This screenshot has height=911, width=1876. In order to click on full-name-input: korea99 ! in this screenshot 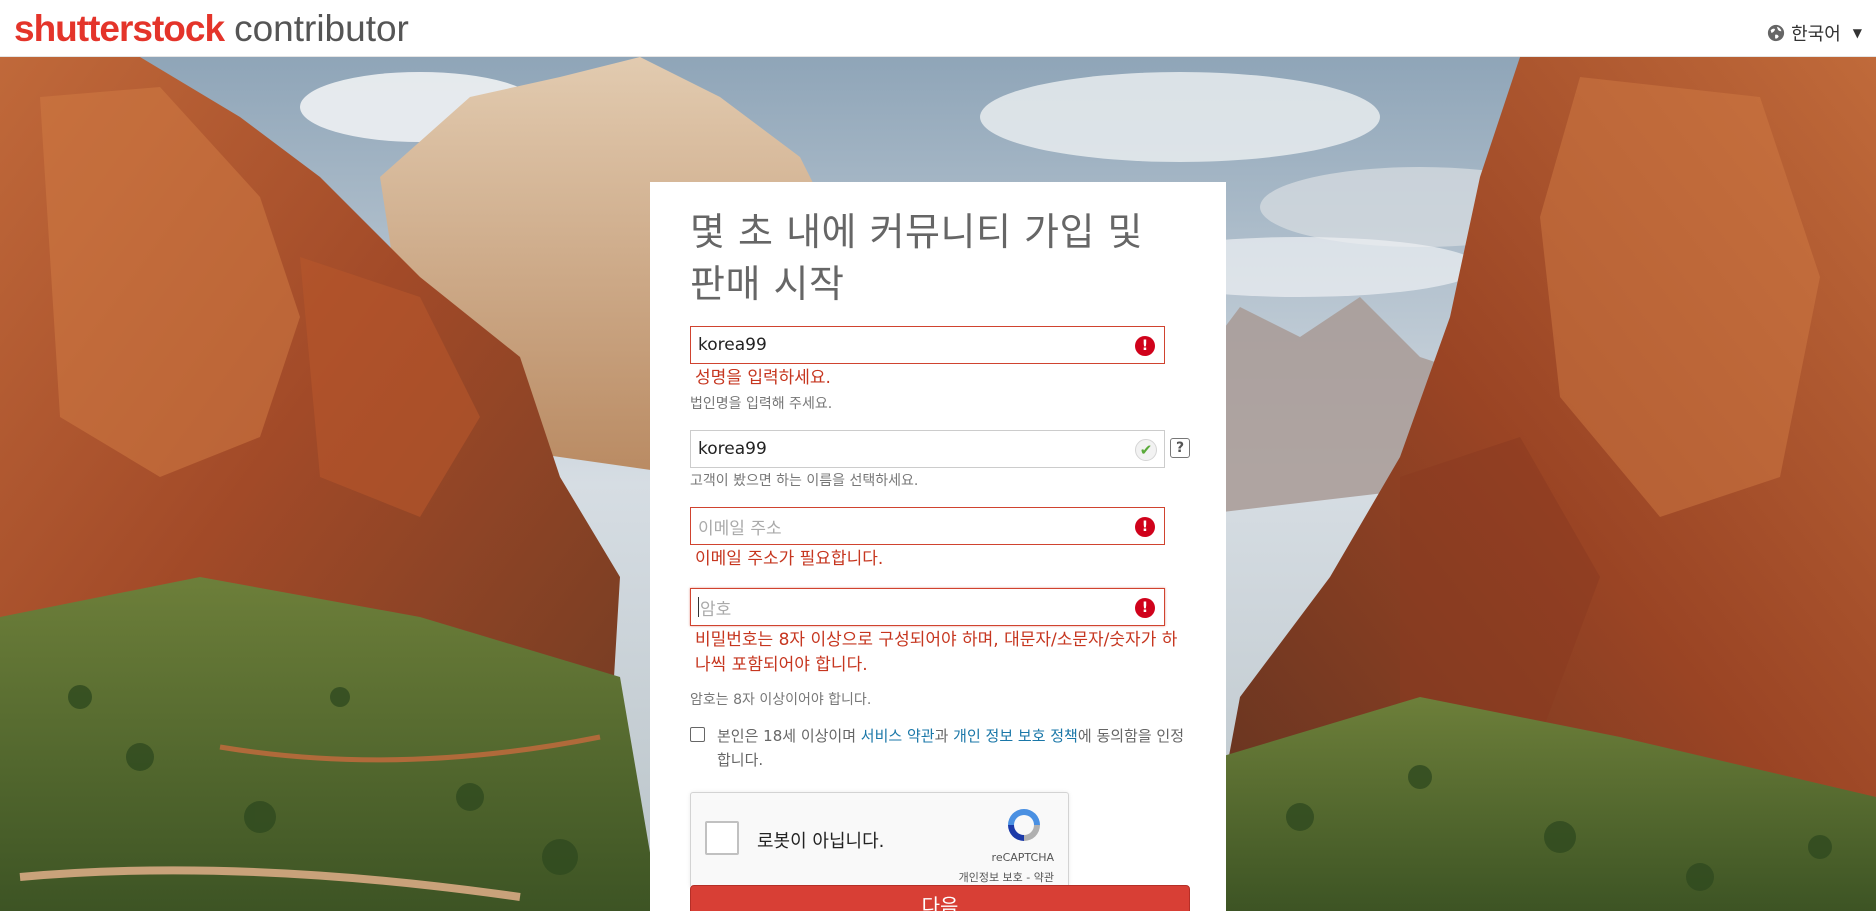, I will do `click(927, 345)`.